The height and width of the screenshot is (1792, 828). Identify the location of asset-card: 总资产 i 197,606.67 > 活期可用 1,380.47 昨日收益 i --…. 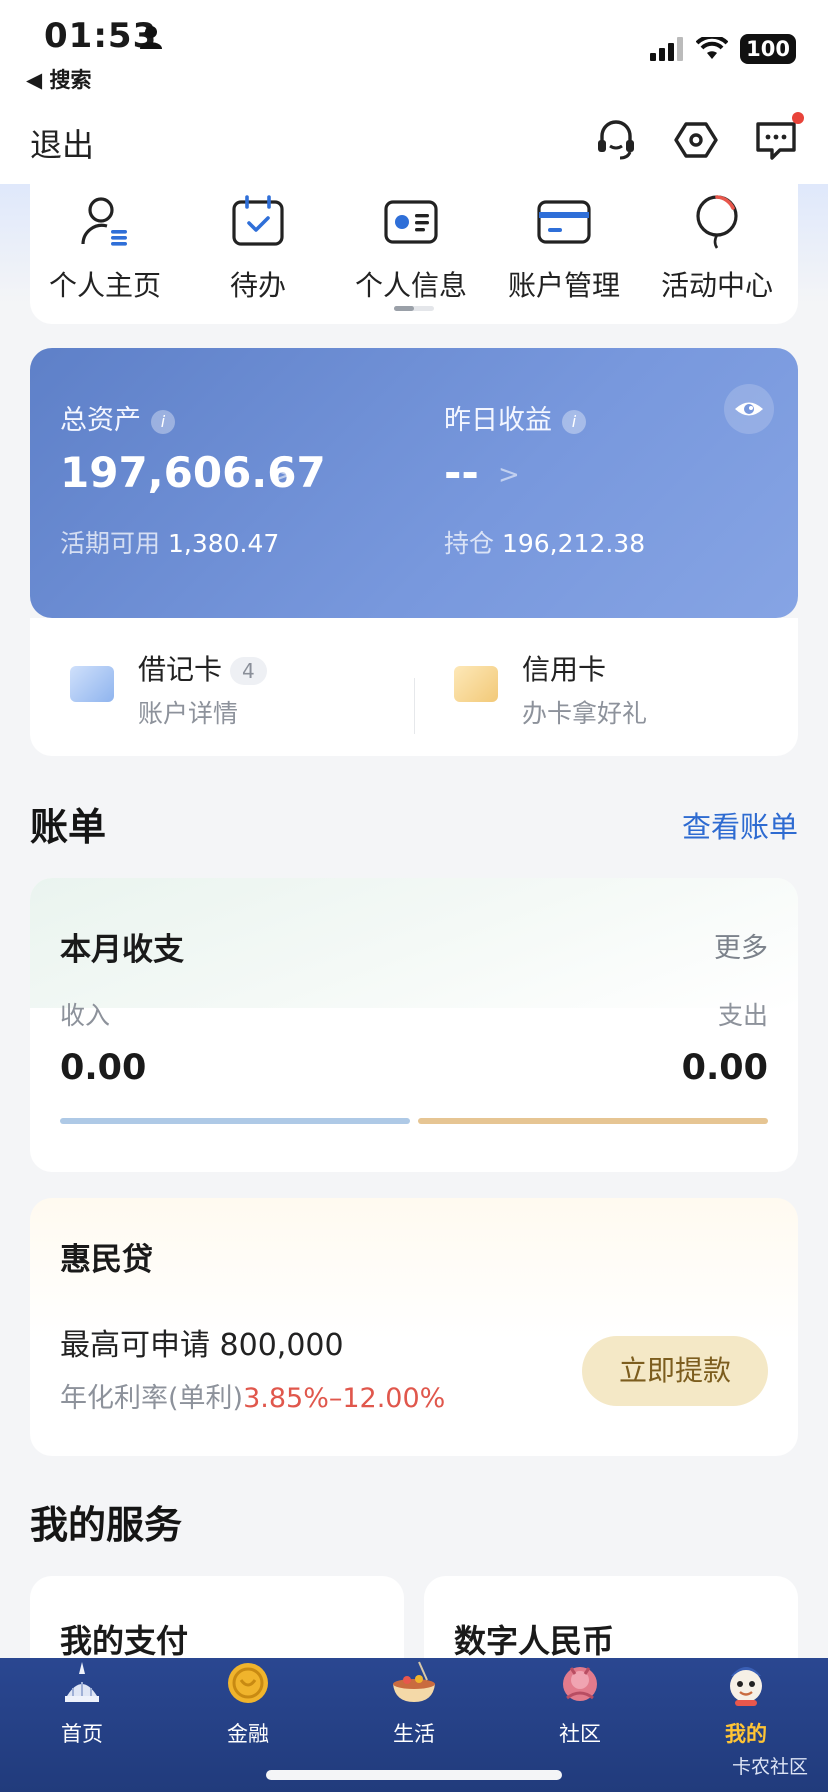
(414, 483).